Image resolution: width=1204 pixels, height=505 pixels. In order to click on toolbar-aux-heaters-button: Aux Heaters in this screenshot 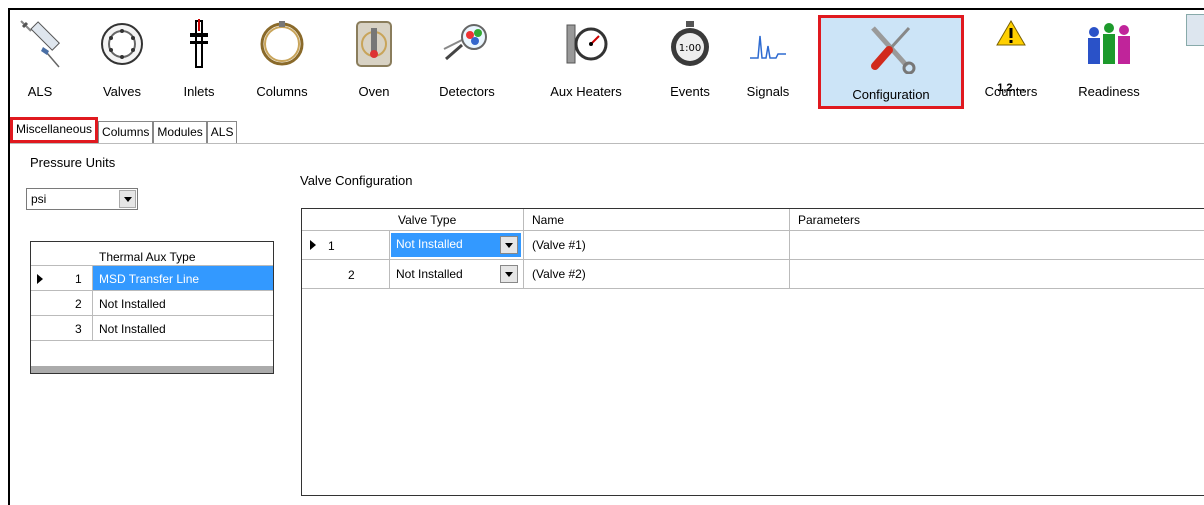, I will do `click(586, 62)`.